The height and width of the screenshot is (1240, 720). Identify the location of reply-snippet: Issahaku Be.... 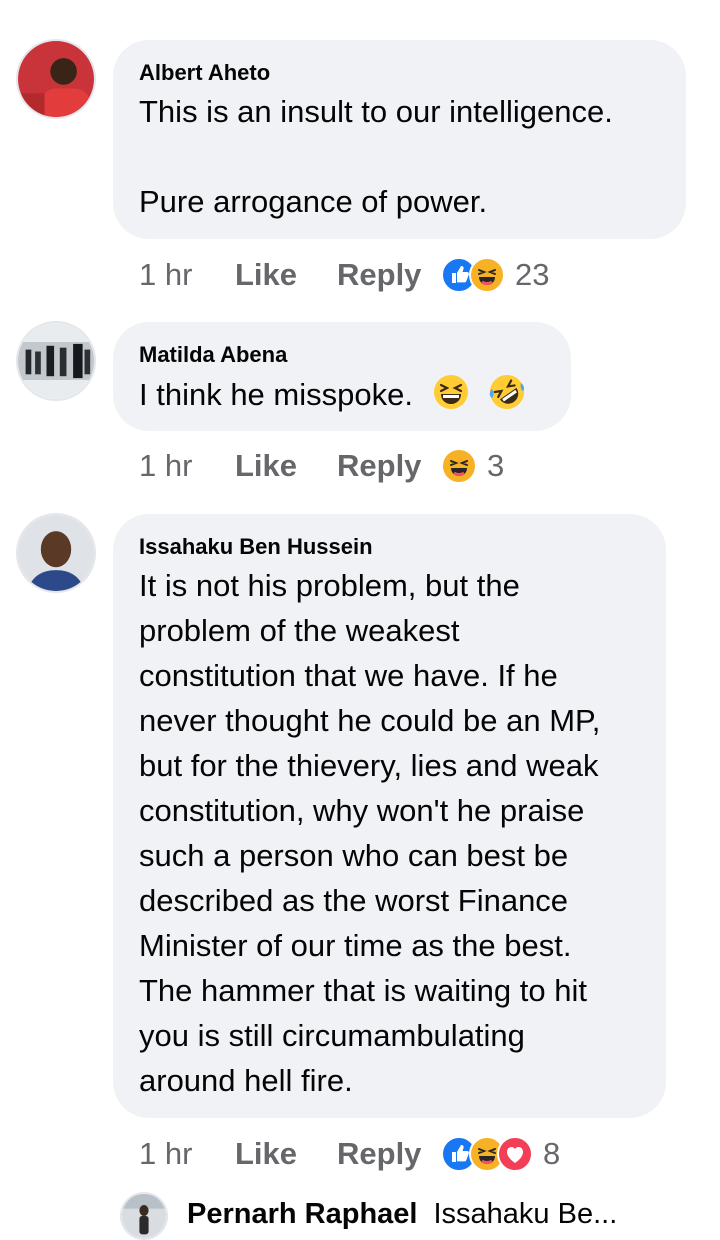
(525, 1214).